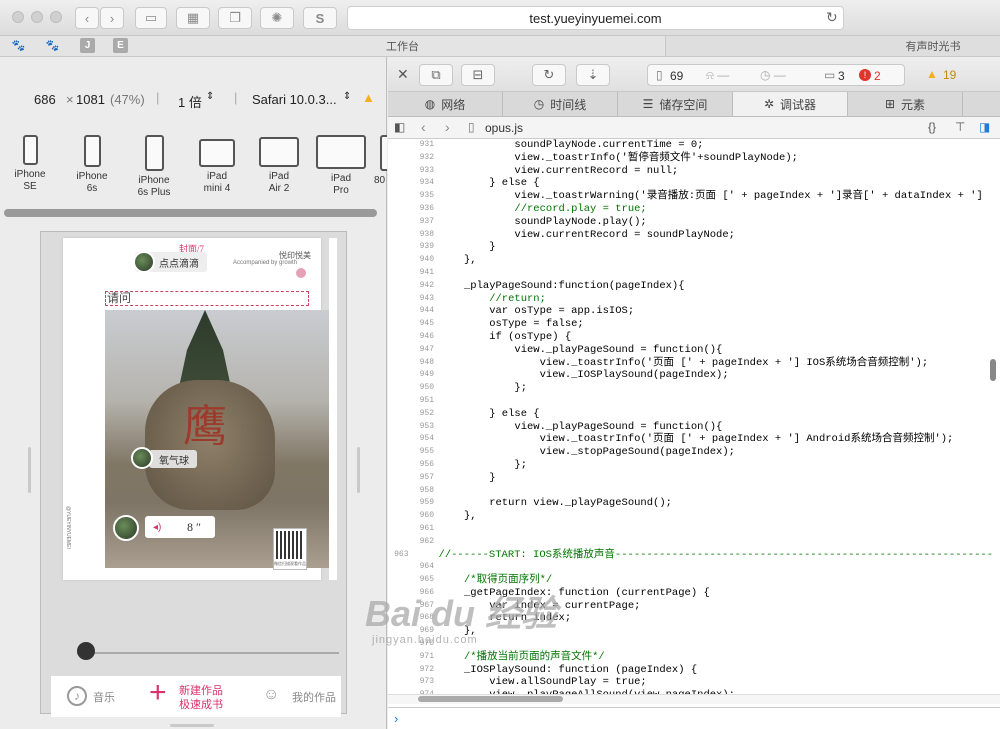  What do you see at coordinates (414, 247) in the screenshot?
I see `line-number: 939` at bounding box center [414, 247].